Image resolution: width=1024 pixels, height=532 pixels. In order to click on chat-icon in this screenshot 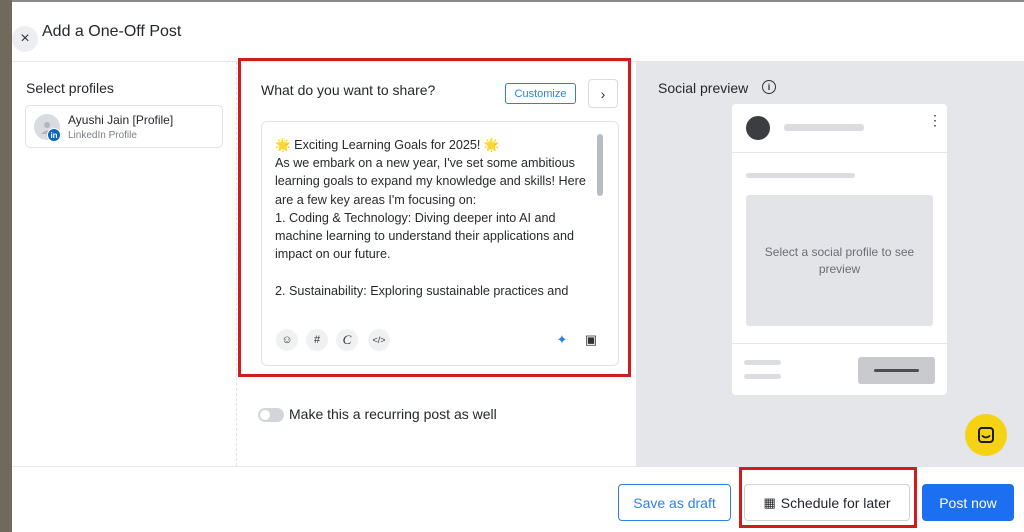, I will do `click(986, 435)`.